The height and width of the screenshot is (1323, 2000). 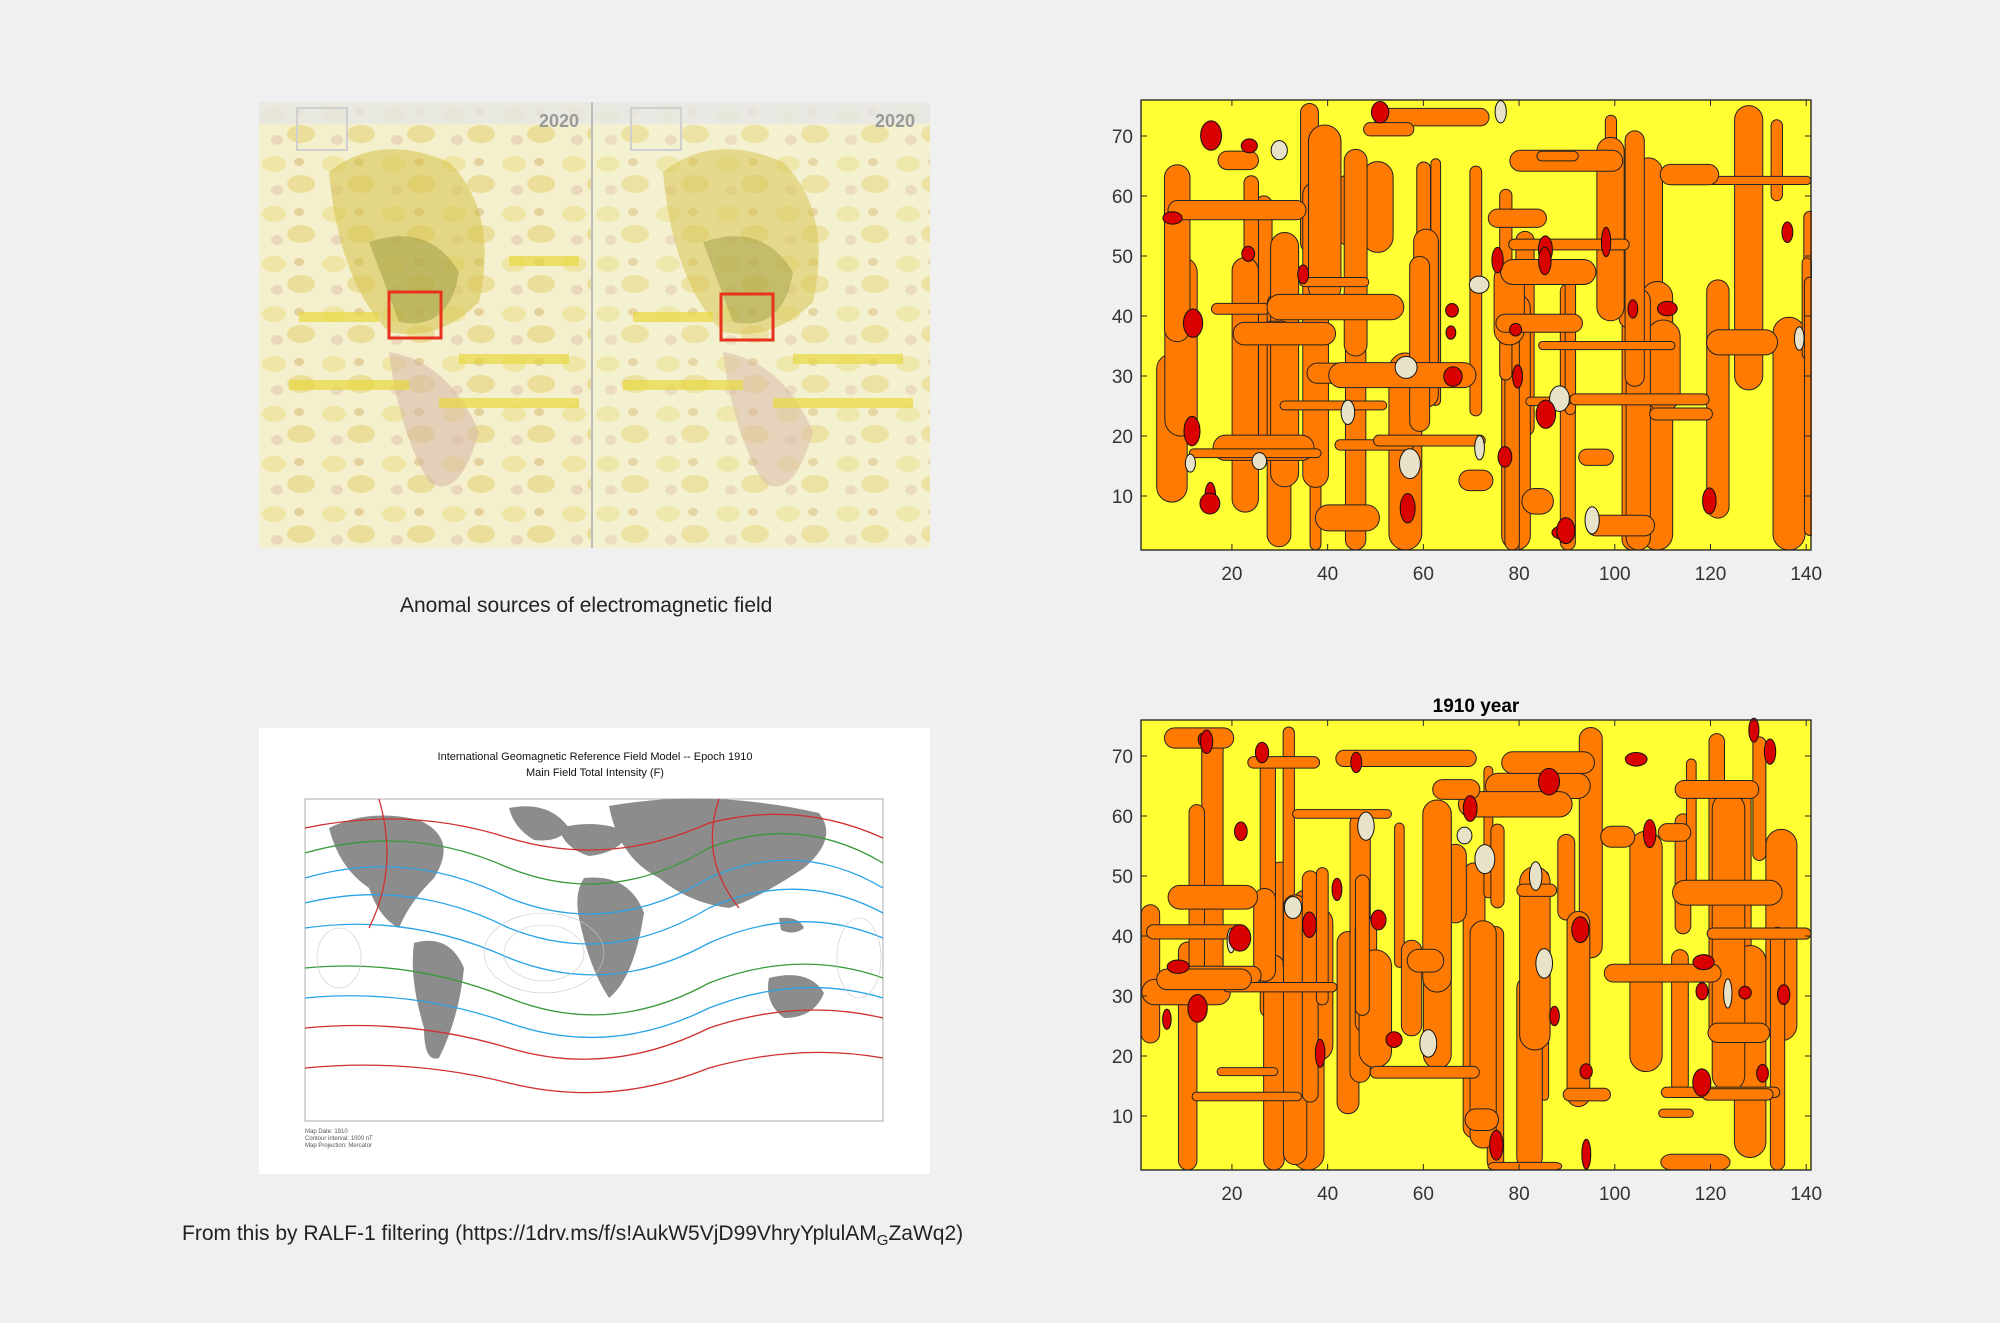 I want to click on y-tick-label: 30, so click(x=1122, y=377).